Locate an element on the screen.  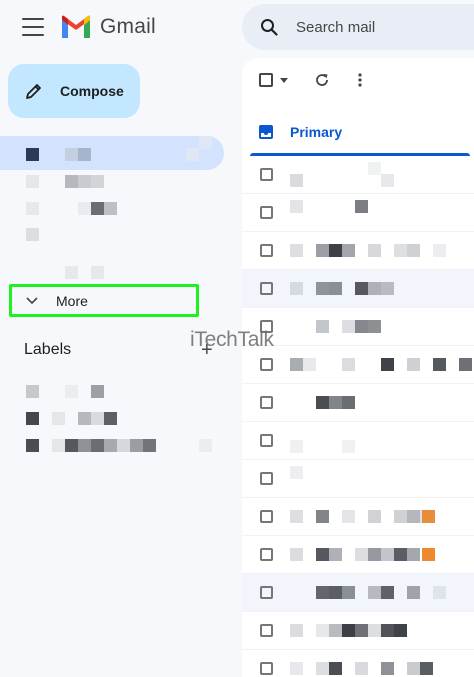
watermark-text: iTechTalk is located at coordinates (232, 339).